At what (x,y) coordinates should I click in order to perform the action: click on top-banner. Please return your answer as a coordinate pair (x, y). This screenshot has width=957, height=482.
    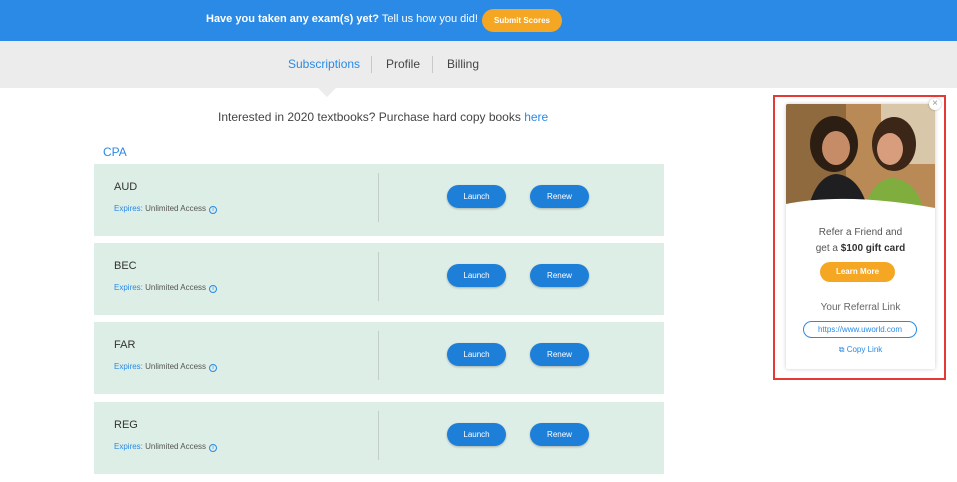
    Looking at the image, I should click on (478, 20).